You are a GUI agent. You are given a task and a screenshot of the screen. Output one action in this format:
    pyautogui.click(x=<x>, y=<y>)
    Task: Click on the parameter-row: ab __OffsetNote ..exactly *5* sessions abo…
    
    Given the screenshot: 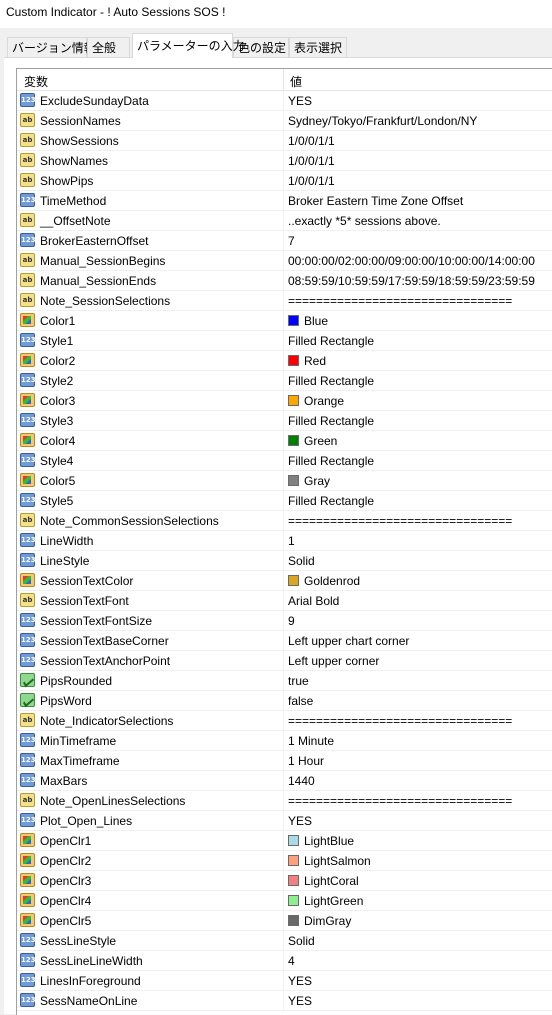 What is the action you would take?
    pyautogui.click(x=284, y=221)
    